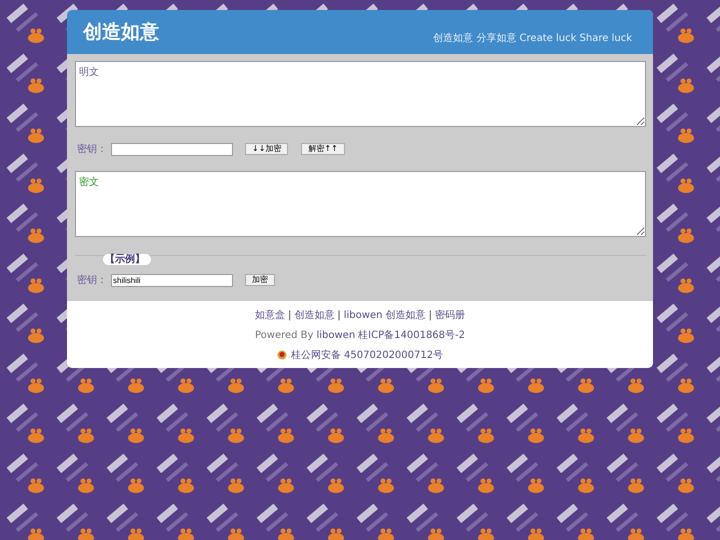  I want to click on plaintext-area: 明文, so click(360, 94).